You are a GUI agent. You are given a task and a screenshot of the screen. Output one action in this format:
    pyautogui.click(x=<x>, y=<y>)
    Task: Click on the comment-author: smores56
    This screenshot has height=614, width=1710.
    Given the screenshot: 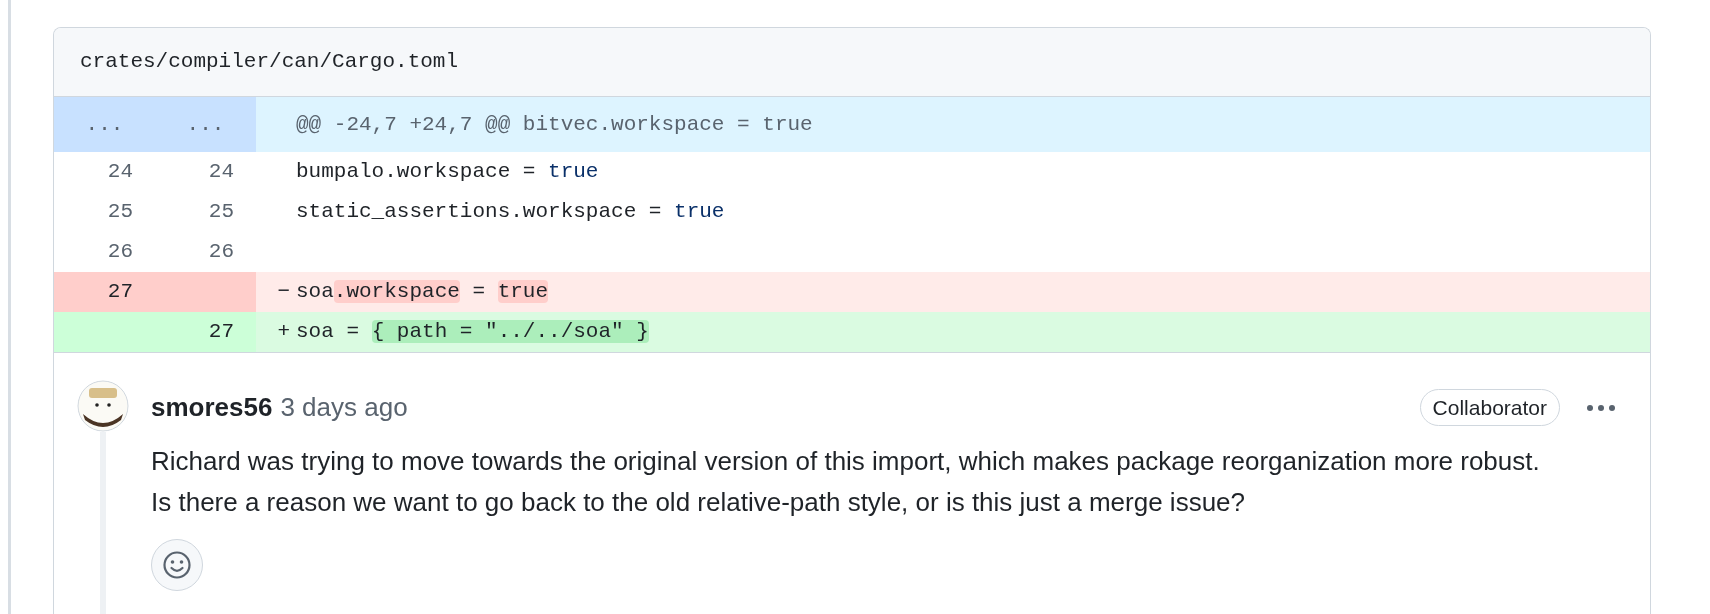 What is the action you would take?
    pyautogui.click(x=212, y=407)
    